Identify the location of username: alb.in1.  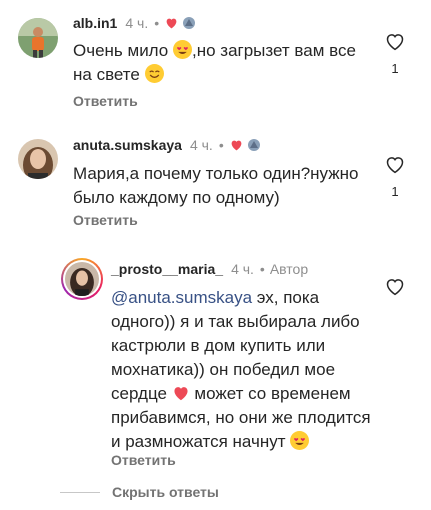
(95, 23).